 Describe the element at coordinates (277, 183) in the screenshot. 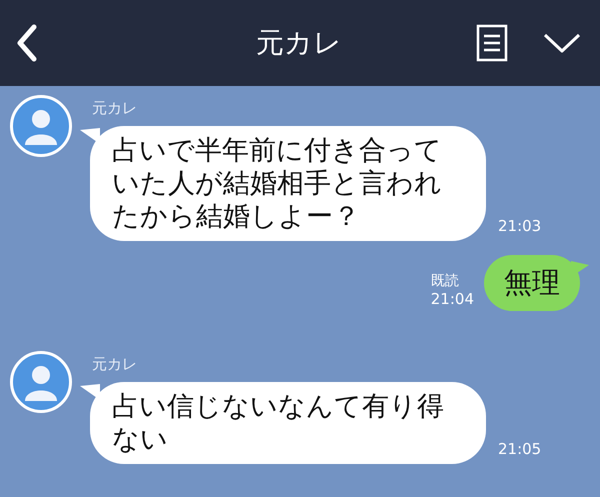

I see `message-text: 占いで半年前に付き合っていた人が結婚相手と言われたから結婚しよー？` at that location.